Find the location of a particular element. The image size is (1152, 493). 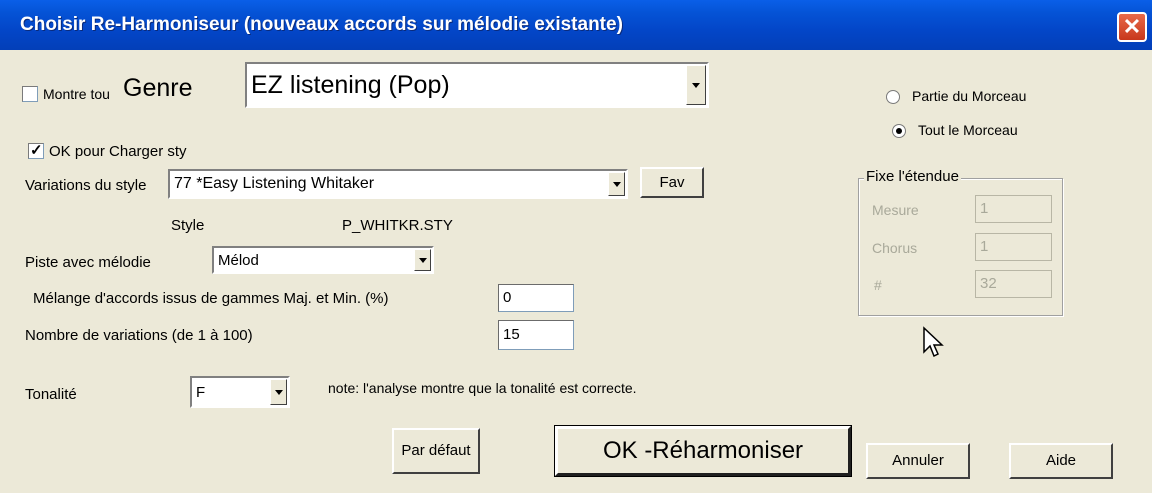

close-button: ✕ is located at coordinates (1132, 27).